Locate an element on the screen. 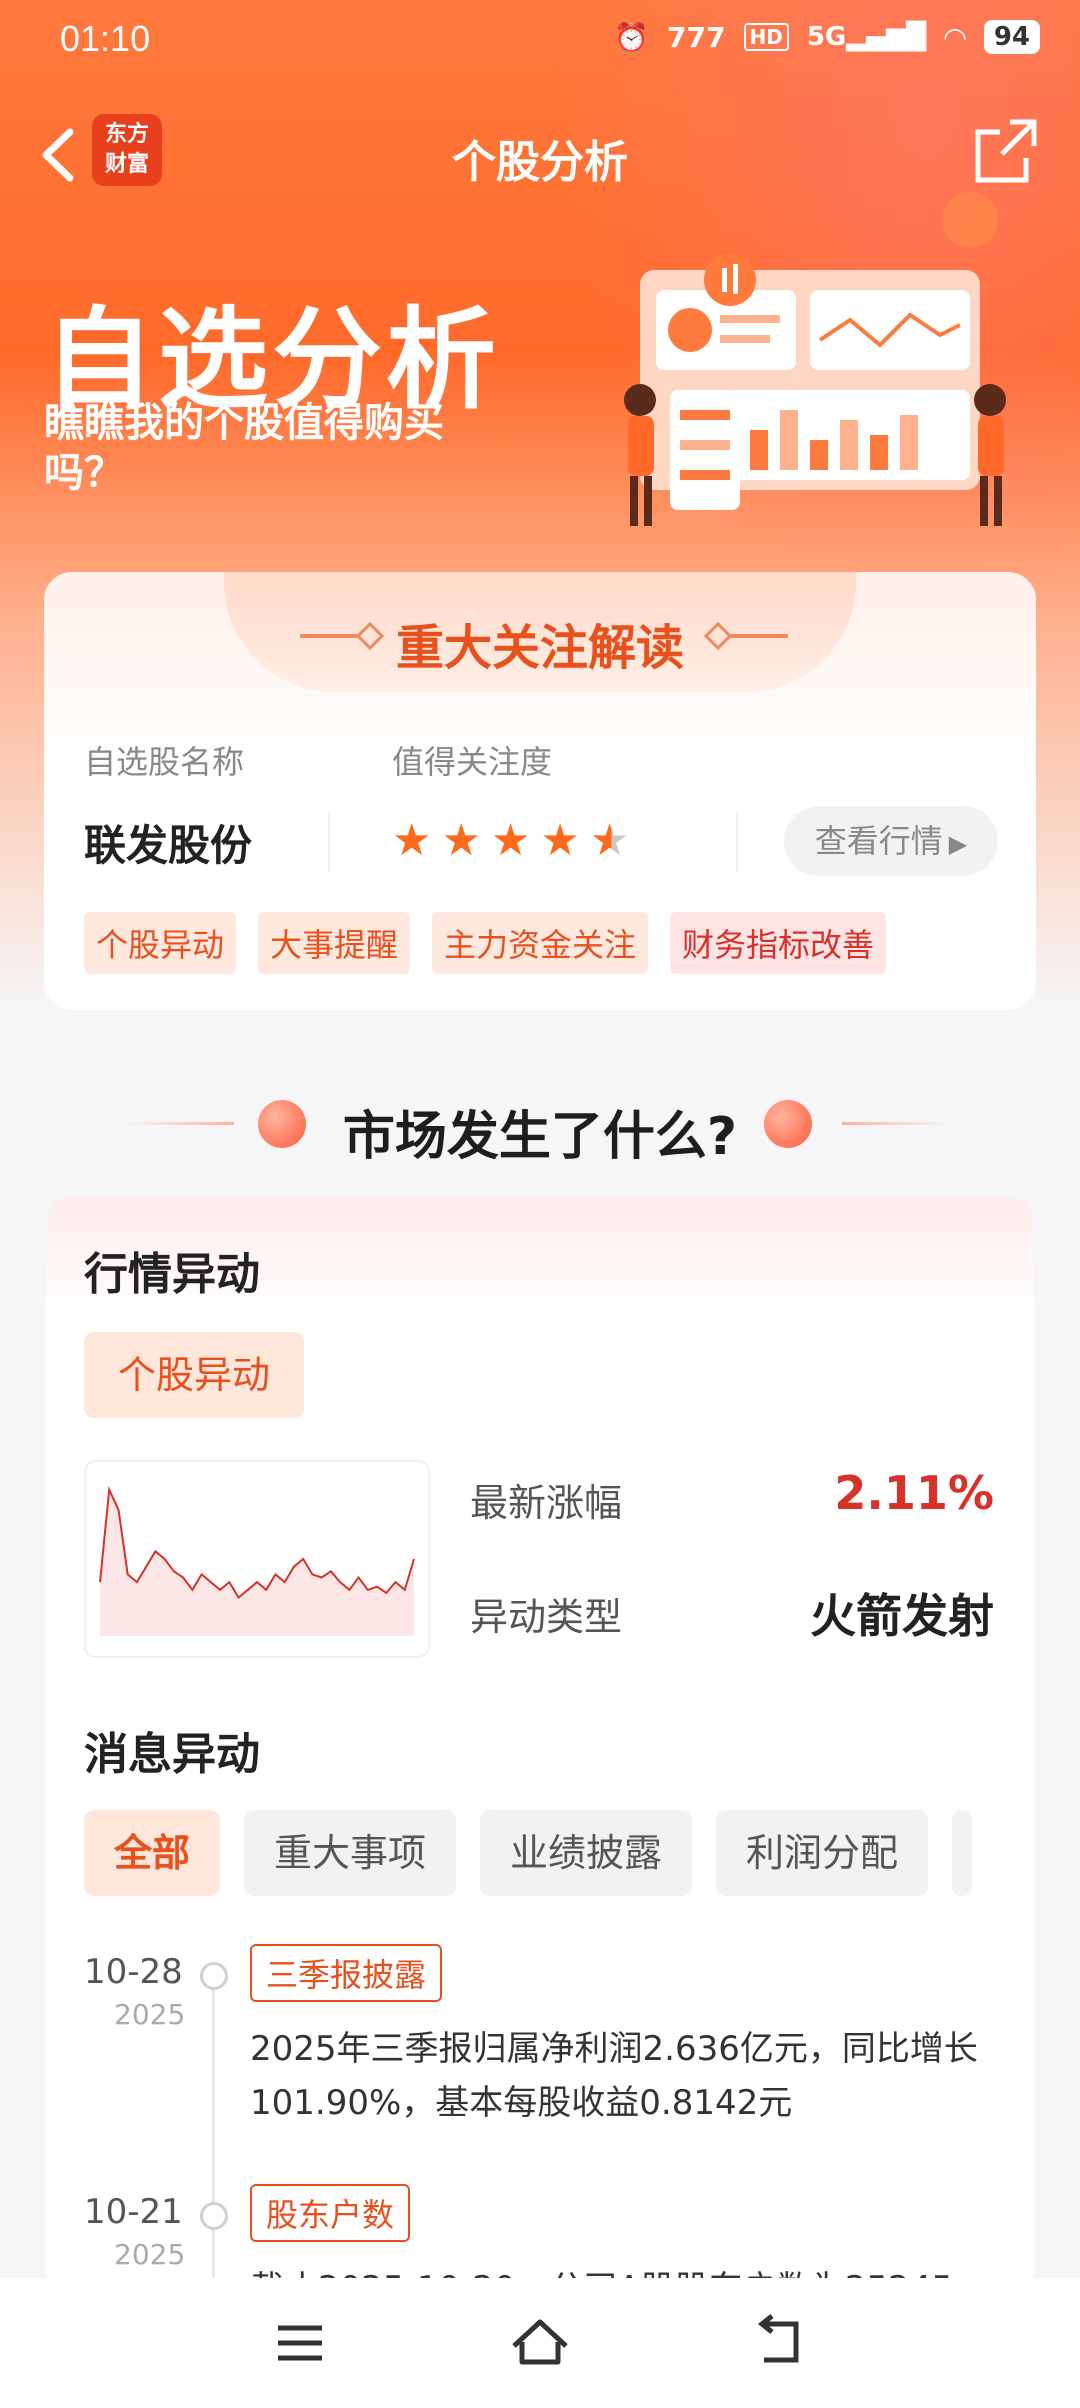 The width and height of the screenshot is (1080, 2408). view-quote-button: 查看行情 ▶ is located at coordinates (891, 841).